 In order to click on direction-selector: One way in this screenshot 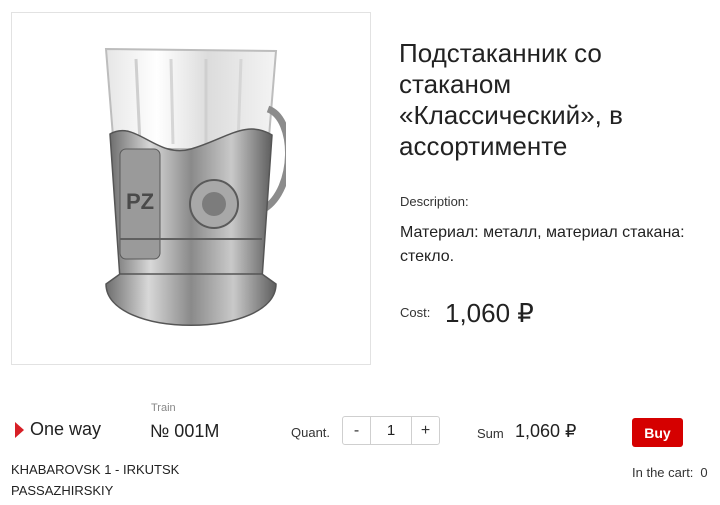, I will do `click(58, 429)`.